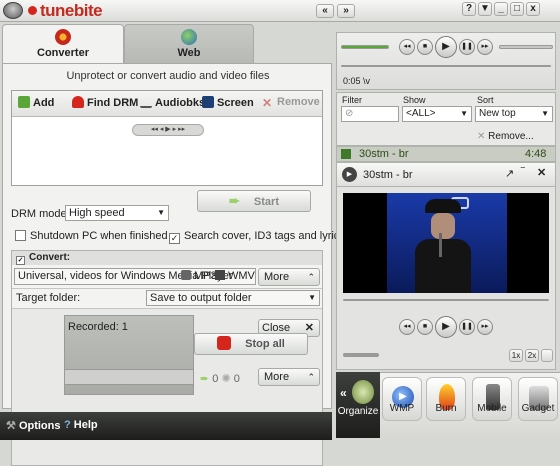  I want to click on preview-controls: ◂◂ ◂ ▶ ▸ ▸▸, so click(168, 130).